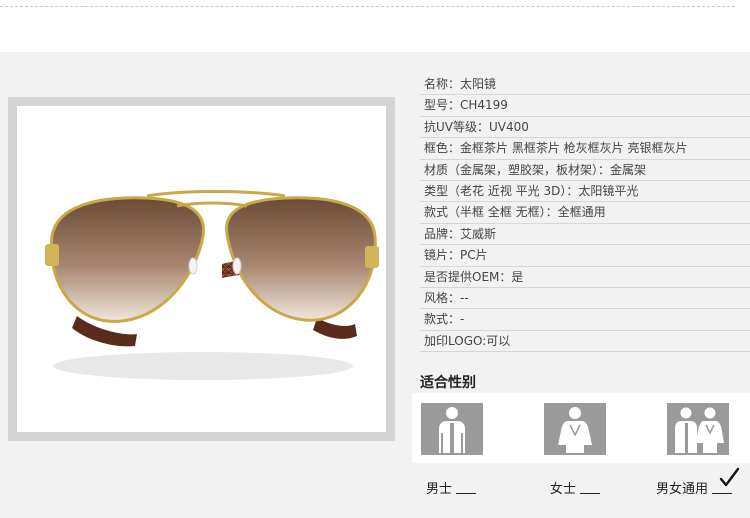 The image size is (750, 518). I want to click on spec-row-name: 名称：太阳镜, so click(585, 85).